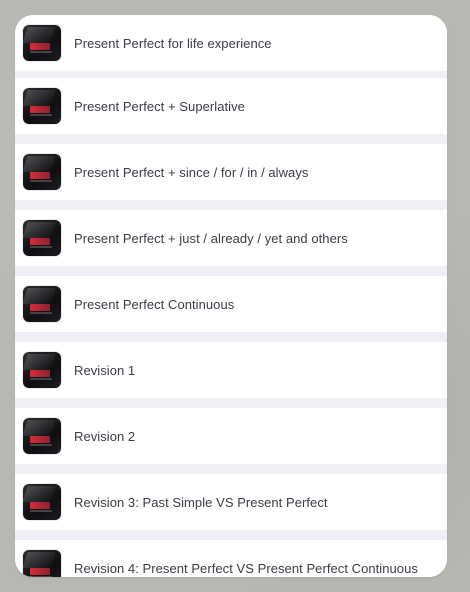 The image size is (470, 592). Describe the element at coordinates (105, 370) in the screenshot. I see `lesson-item-label: Revision 1` at that location.